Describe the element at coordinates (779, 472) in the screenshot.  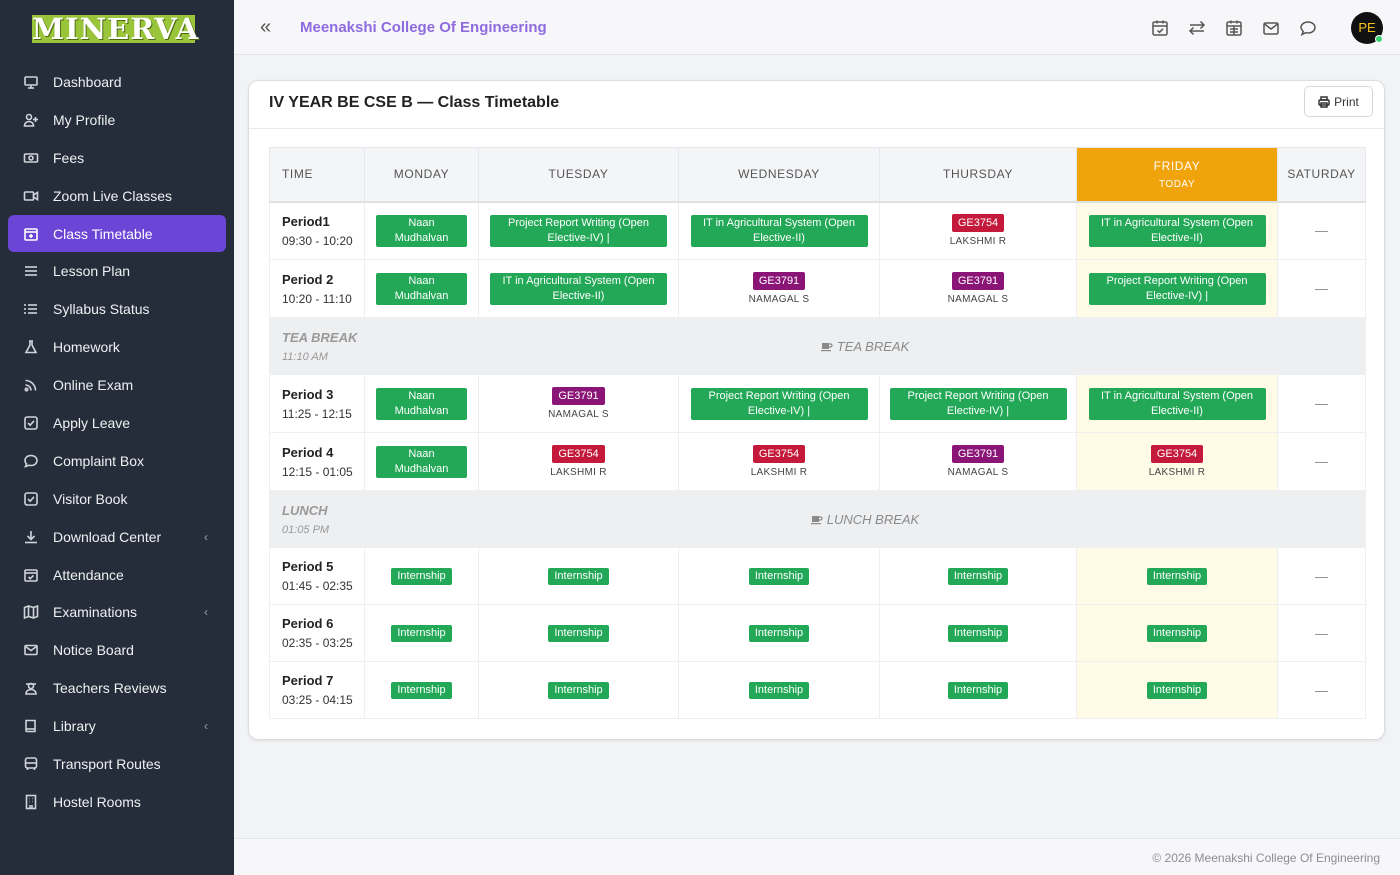
I see `teacher-name: LAKSHMI R` at that location.